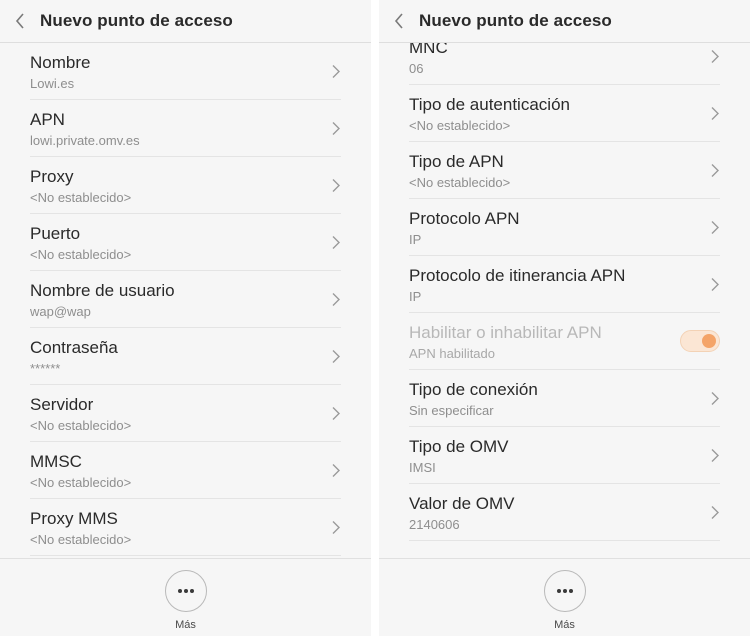 This screenshot has height=636, width=750. Describe the element at coordinates (102, 290) in the screenshot. I see `setting-title: Nombre de usuario` at that location.